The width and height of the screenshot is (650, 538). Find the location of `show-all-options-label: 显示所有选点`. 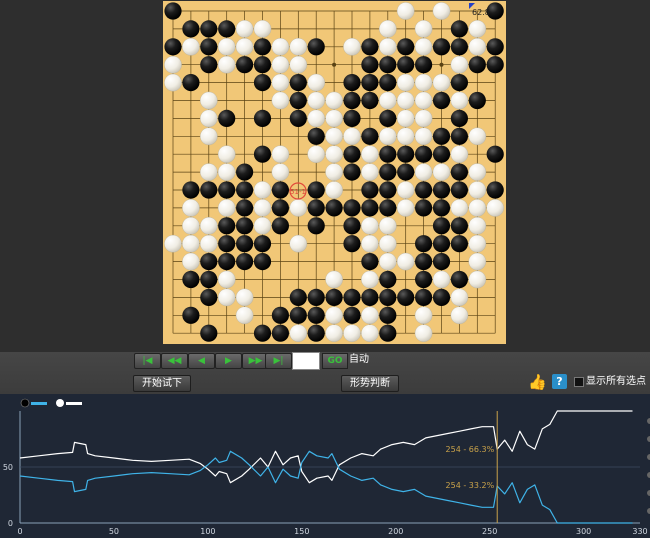

show-all-options-label: 显示所有选点 is located at coordinates (616, 382).